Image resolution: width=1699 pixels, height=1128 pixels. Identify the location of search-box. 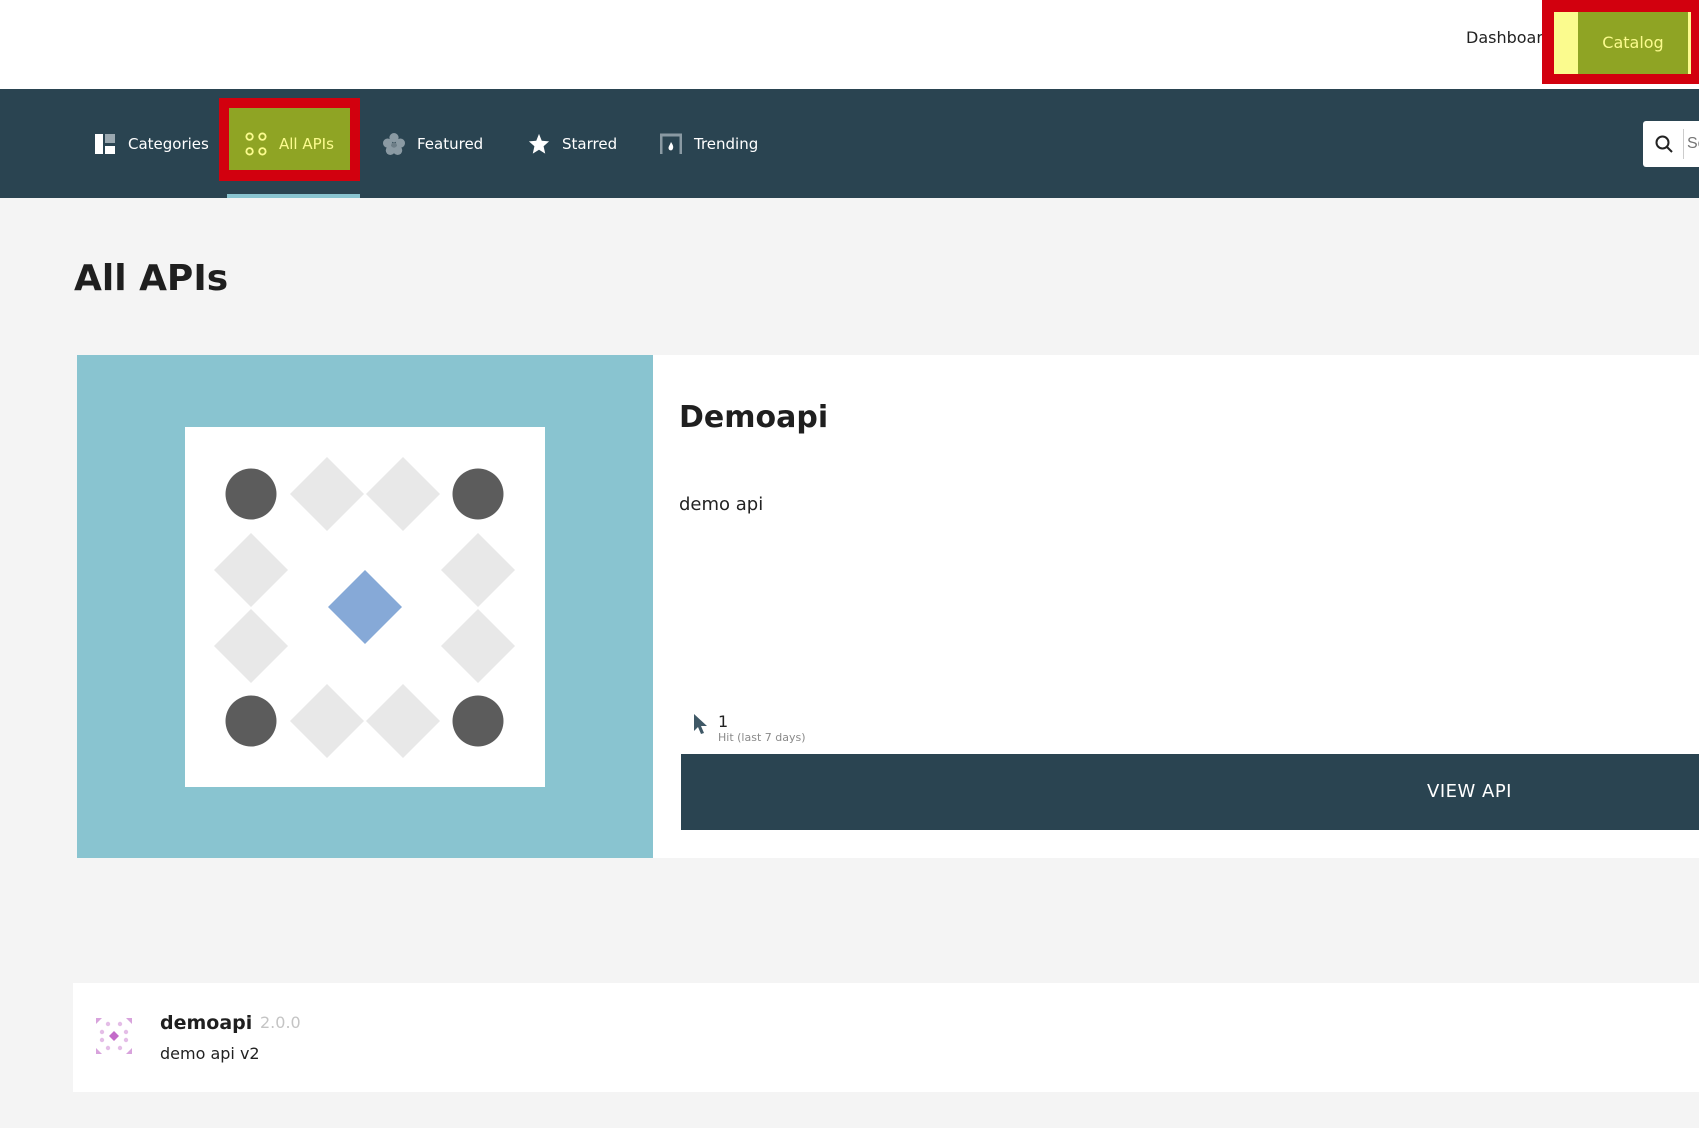
(1671, 144).